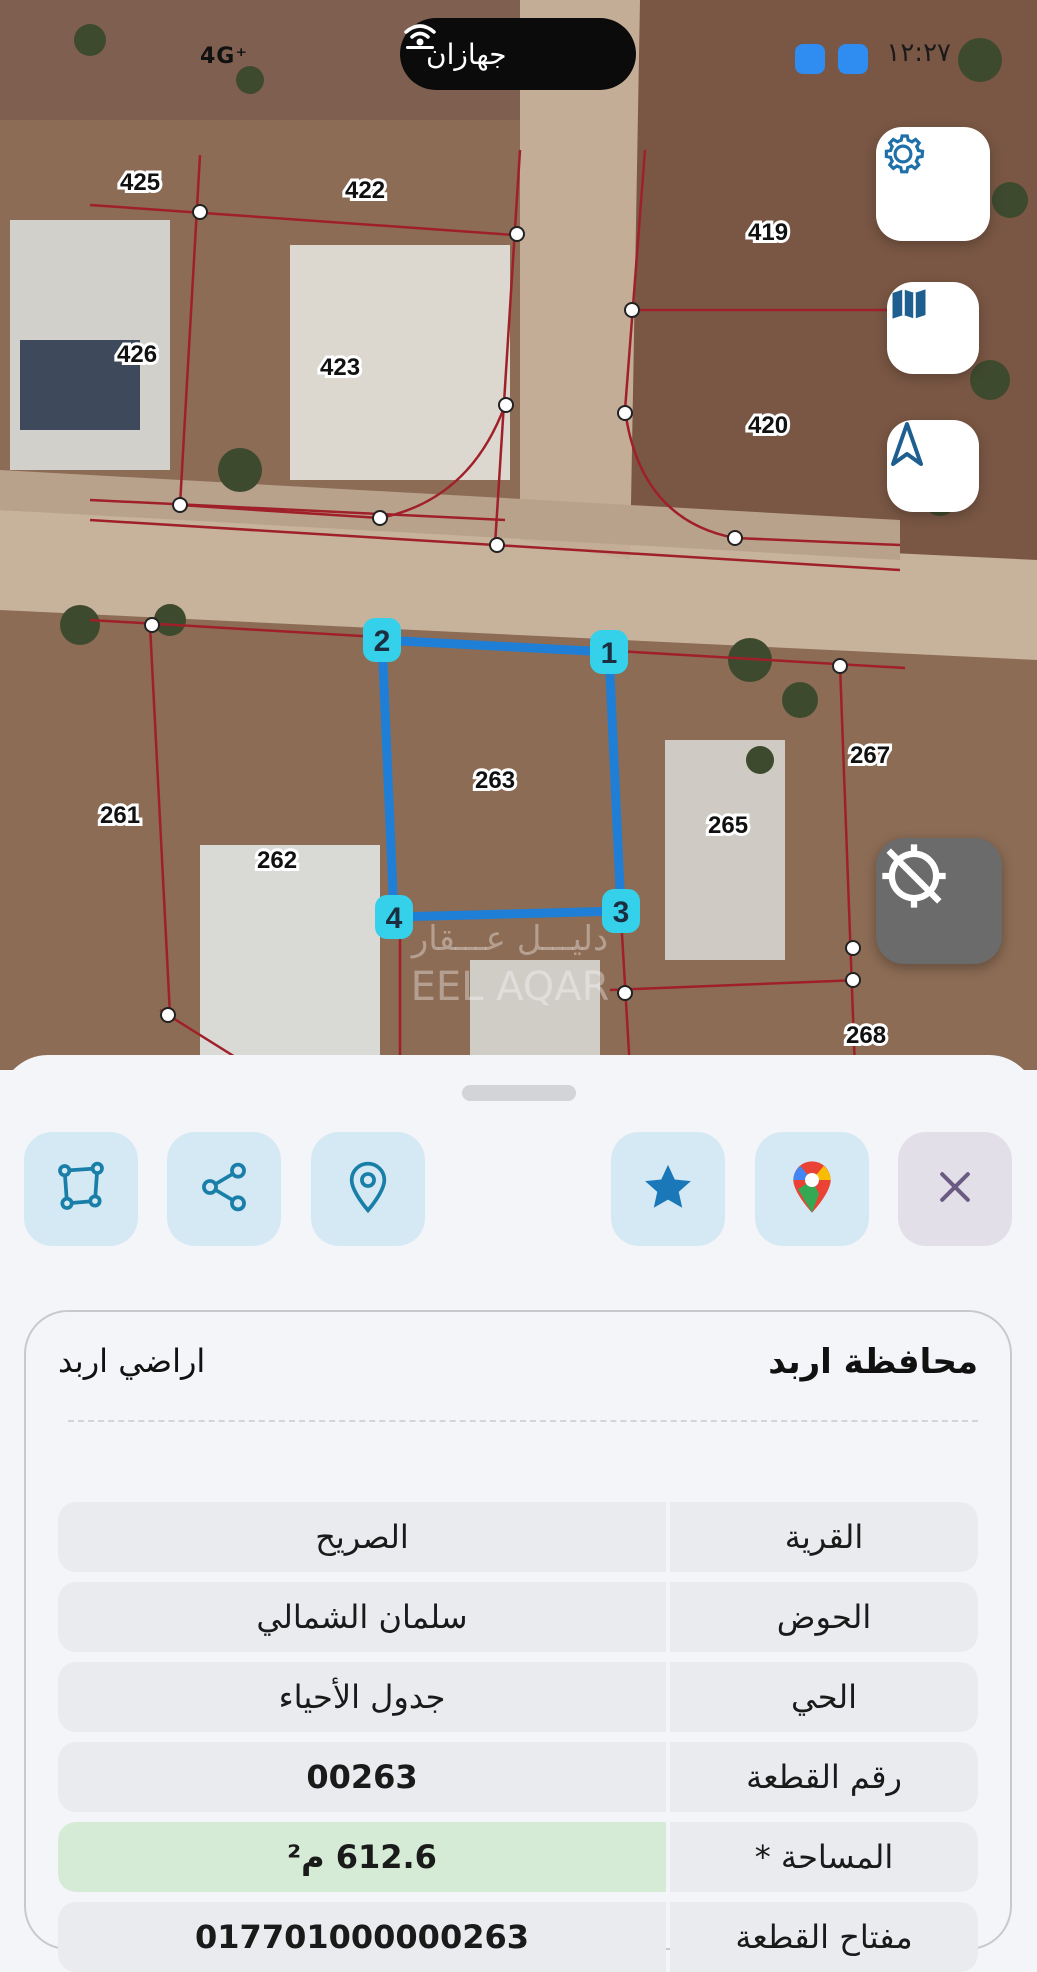  Describe the element at coordinates (365, 190) in the screenshot. I see `parcel-label: 422` at that location.